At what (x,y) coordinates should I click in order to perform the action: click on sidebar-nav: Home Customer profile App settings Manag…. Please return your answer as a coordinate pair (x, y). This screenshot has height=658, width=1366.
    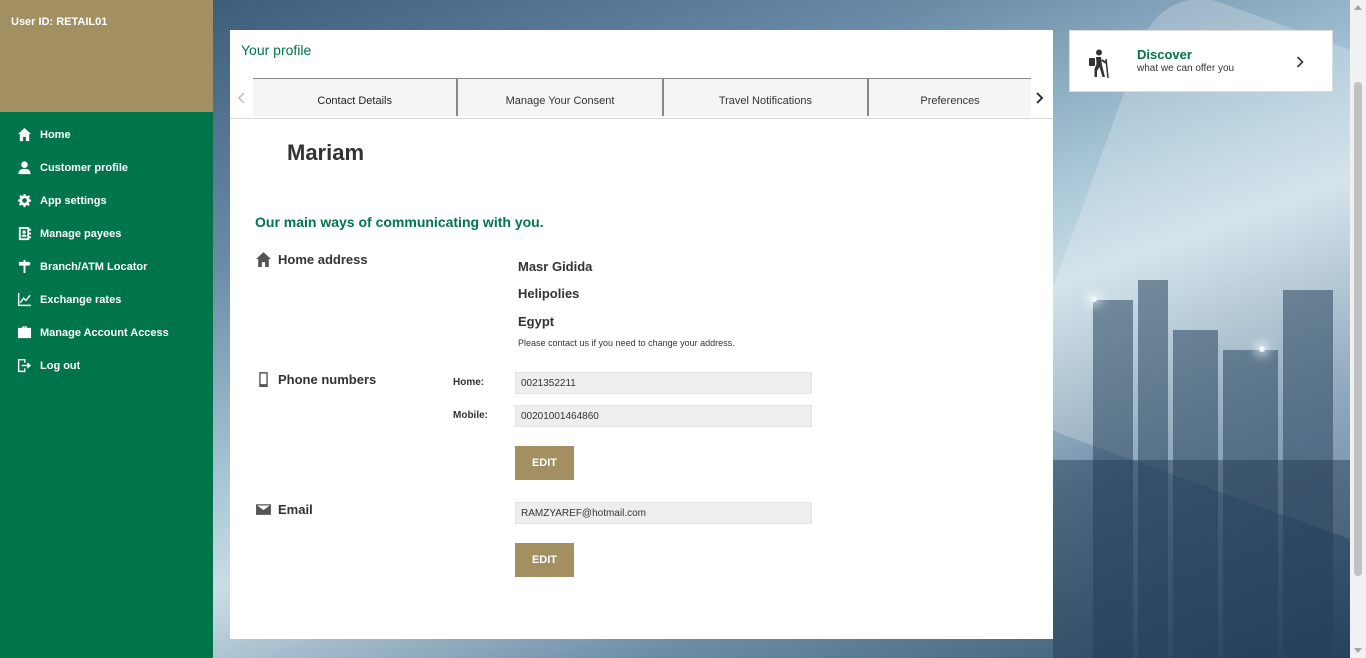
    Looking at the image, I should click on (106, 247).